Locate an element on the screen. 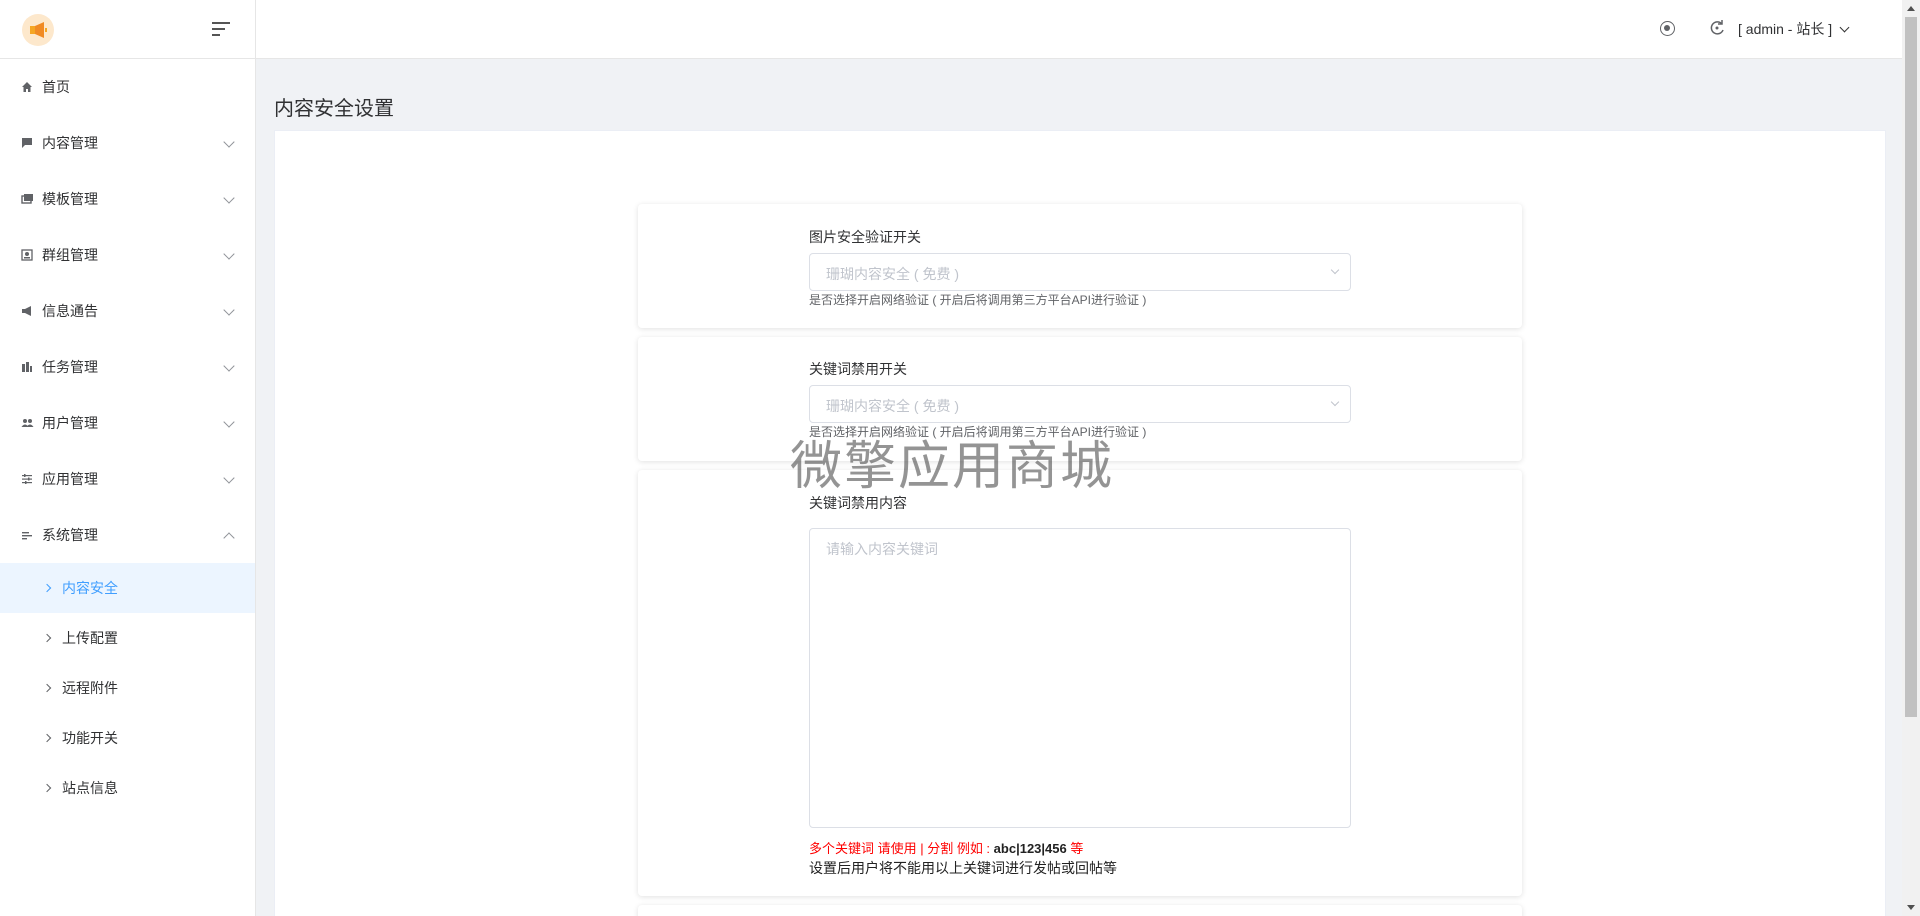 Image resolution: width=1920 pixels, height=916 pixels. scroll-down-arrow-icon is located at coordinates (1911, 907).